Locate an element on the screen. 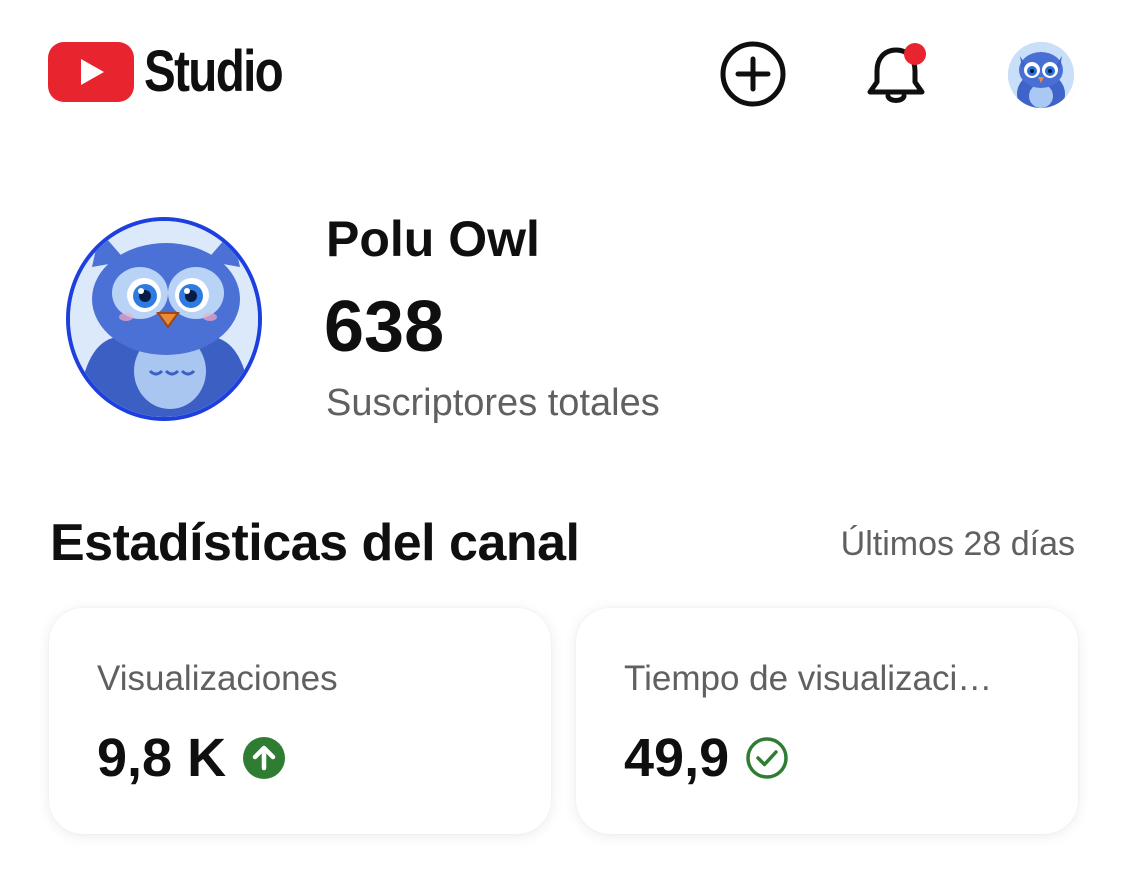 The height and width of the screenshot is (896, 1125). youtube-studio-logo: Studio is located at coordinates (180, 72).